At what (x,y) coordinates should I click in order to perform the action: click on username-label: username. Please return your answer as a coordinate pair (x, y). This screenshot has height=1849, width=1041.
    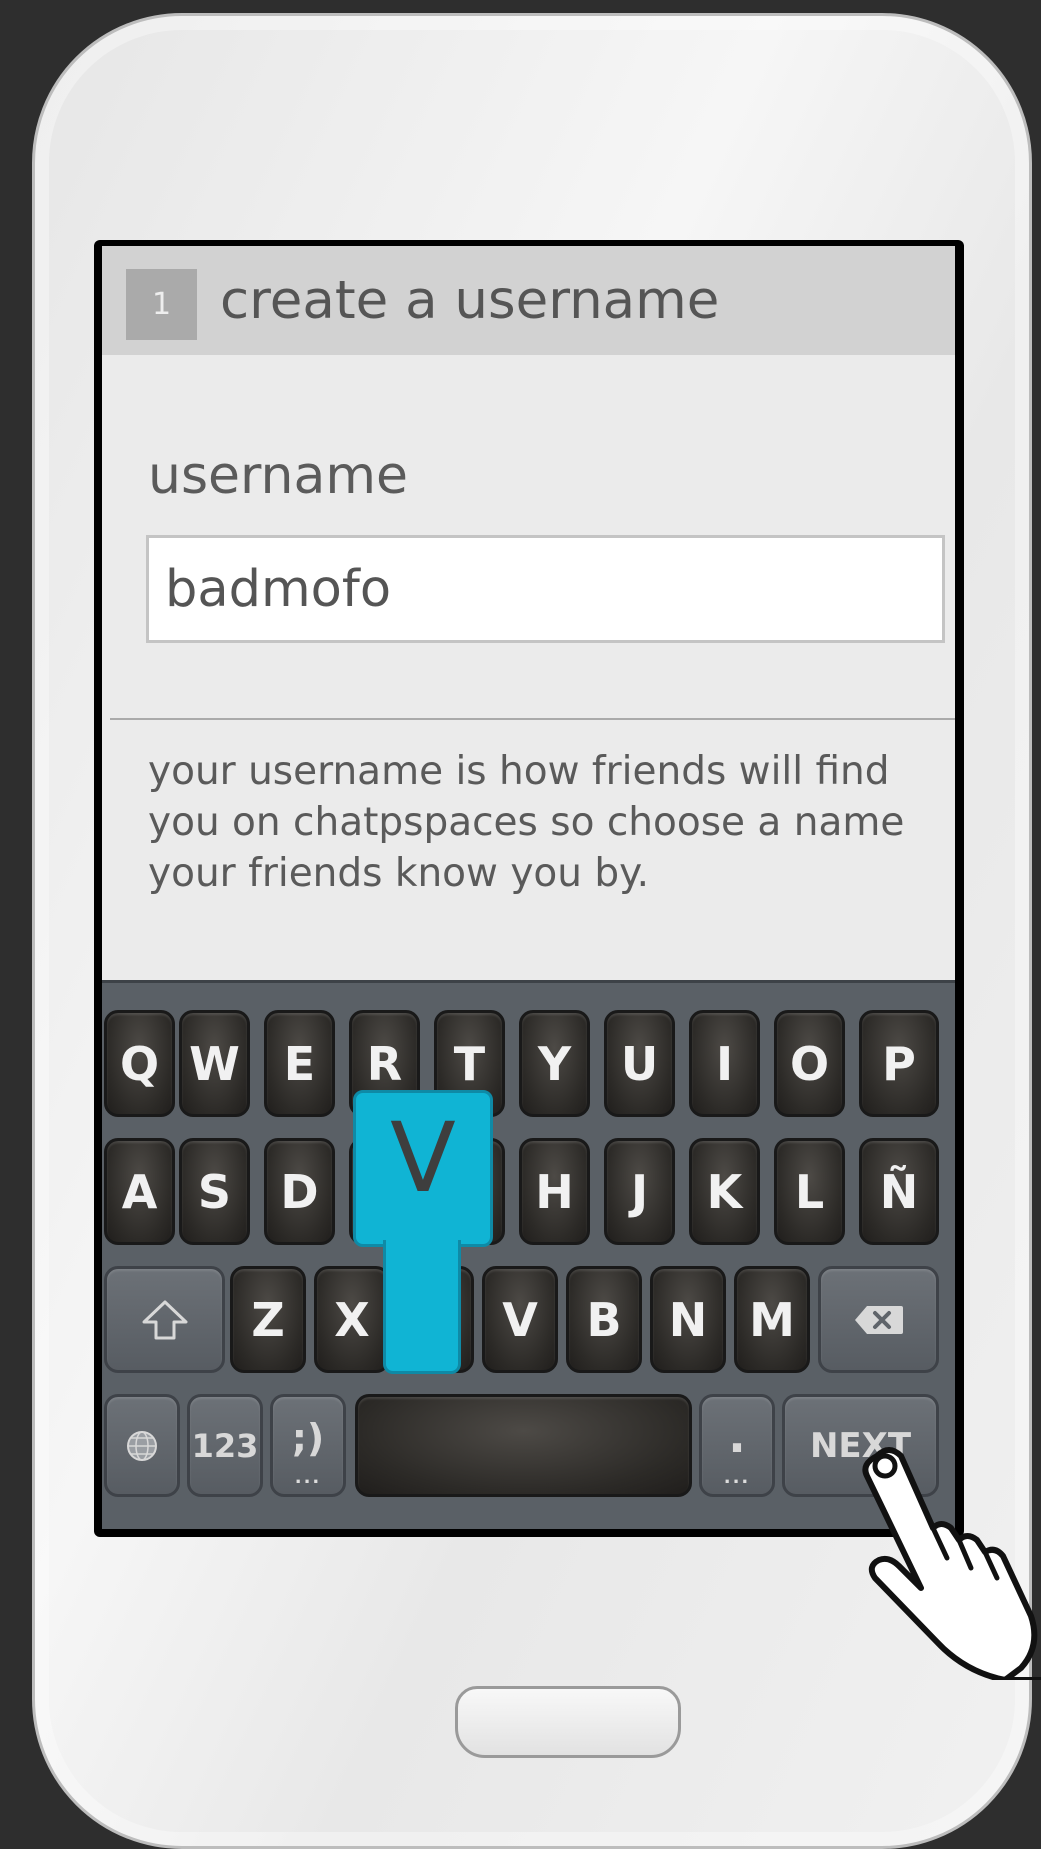
    Looking at the image, I should click on (278, 476).